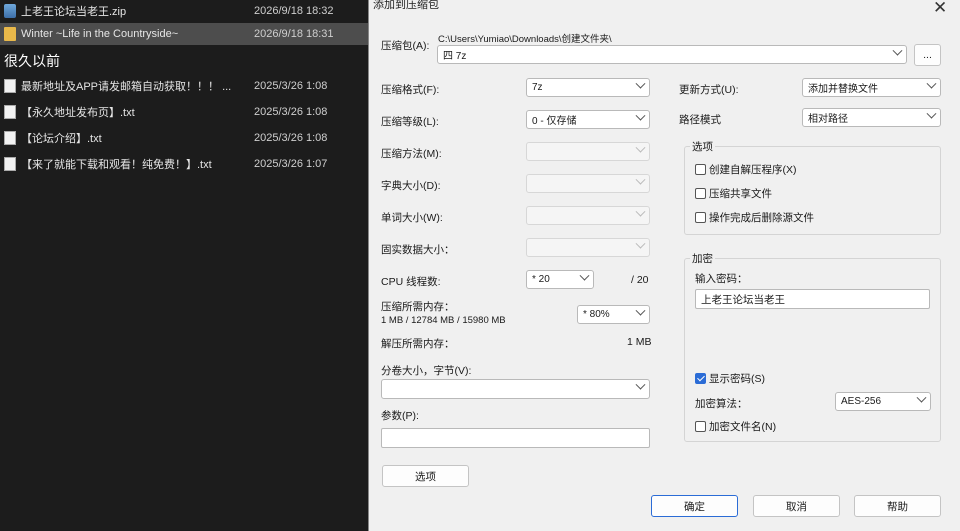  What do you see at coordinates (560, 279) in the screenshot?
I see `threads-select: * 20` at bounding box center [560, 279].